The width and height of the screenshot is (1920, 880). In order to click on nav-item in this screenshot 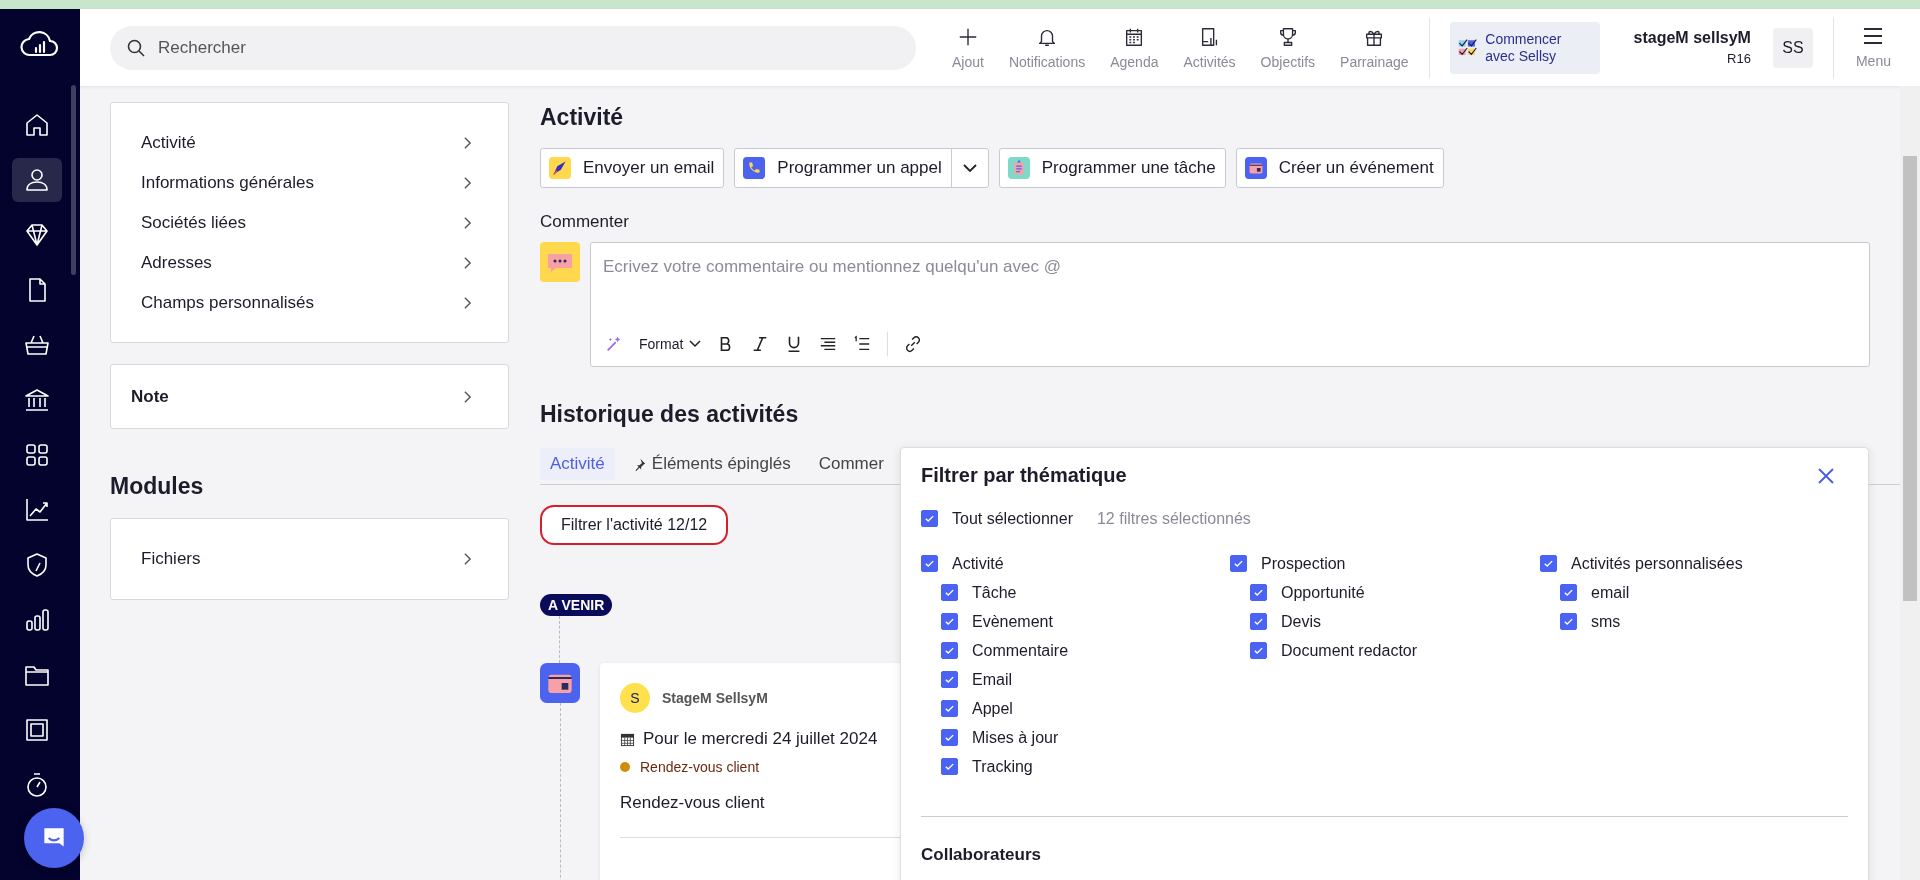, I will do `click(37, 180)`.